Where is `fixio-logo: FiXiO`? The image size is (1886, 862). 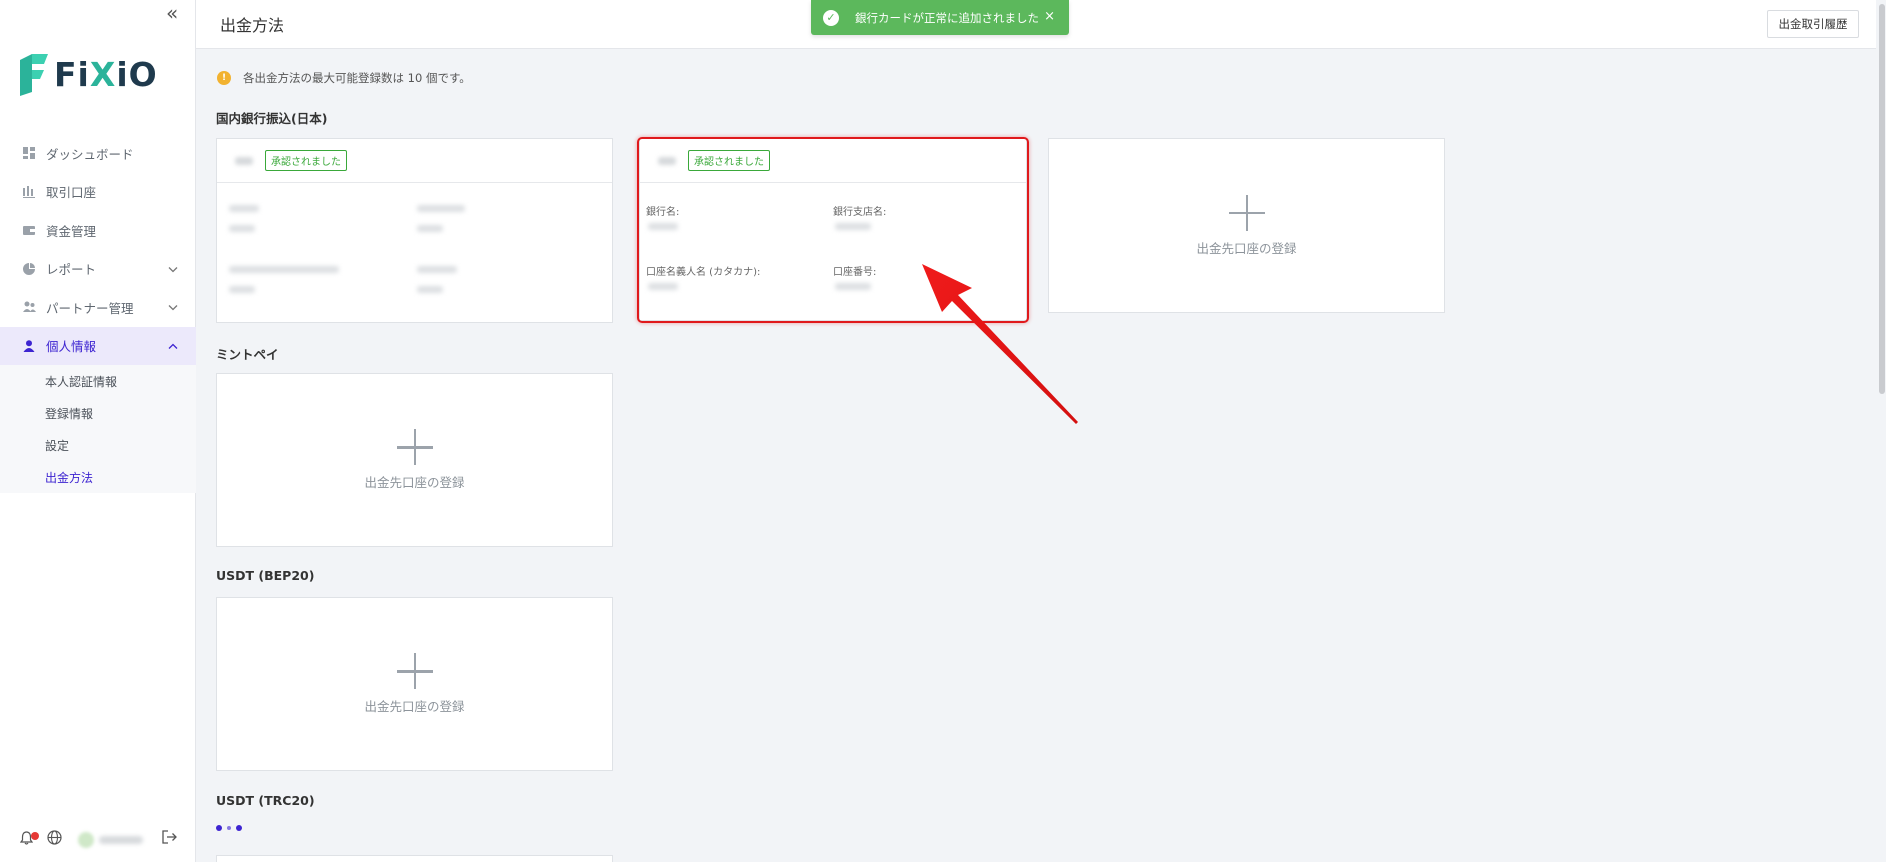 fixio-logo: FiXiO is located at coordinates (88, 74).